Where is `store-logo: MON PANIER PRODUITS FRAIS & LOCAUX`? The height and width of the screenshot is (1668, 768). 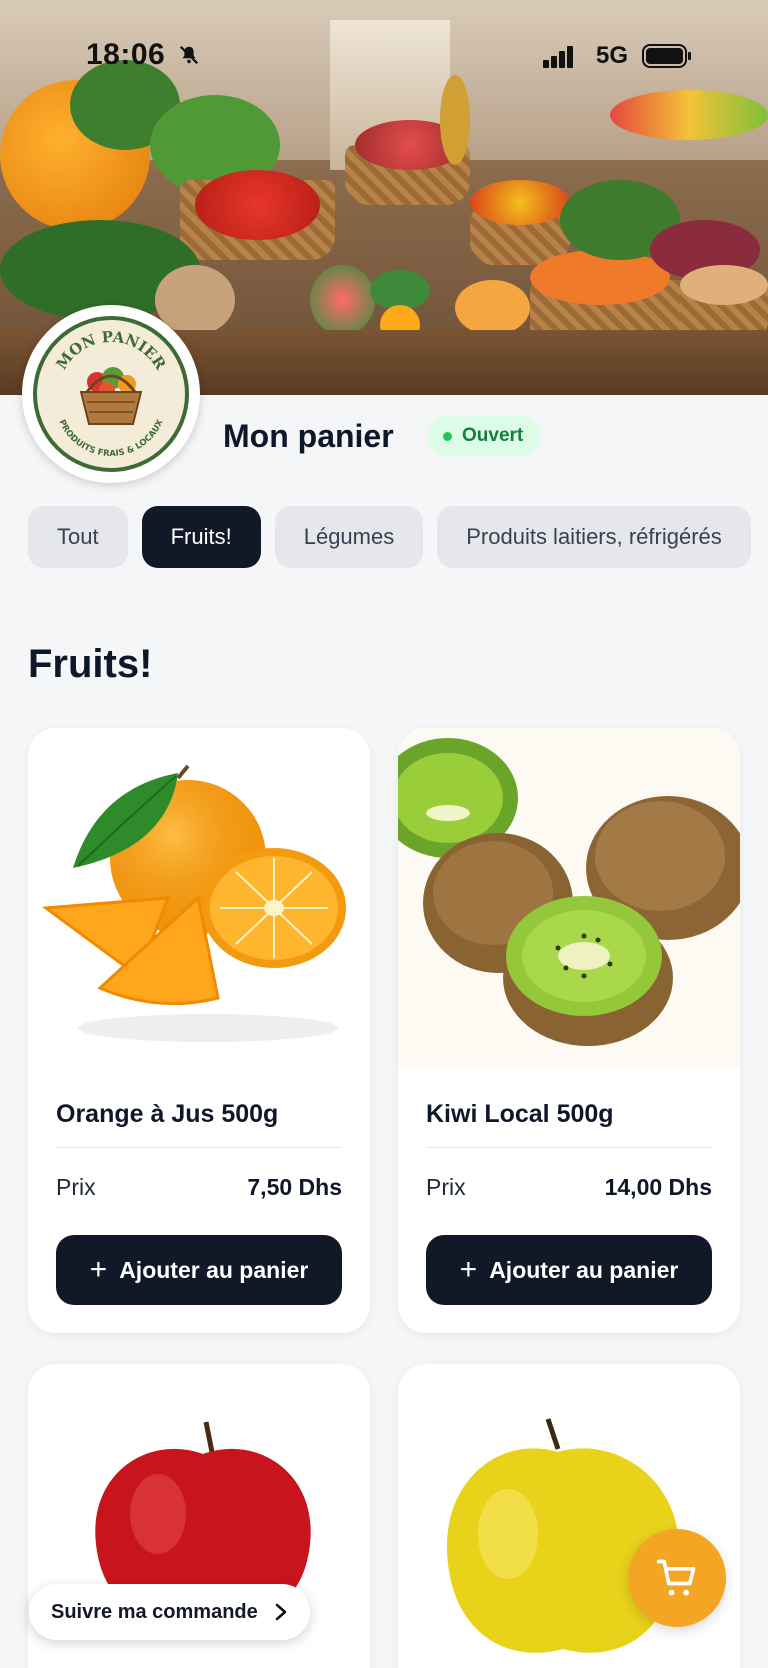
store-logo: MON PANIER PRODUITS FRAIS & LOCAUX is located at coordinates (111, 394).